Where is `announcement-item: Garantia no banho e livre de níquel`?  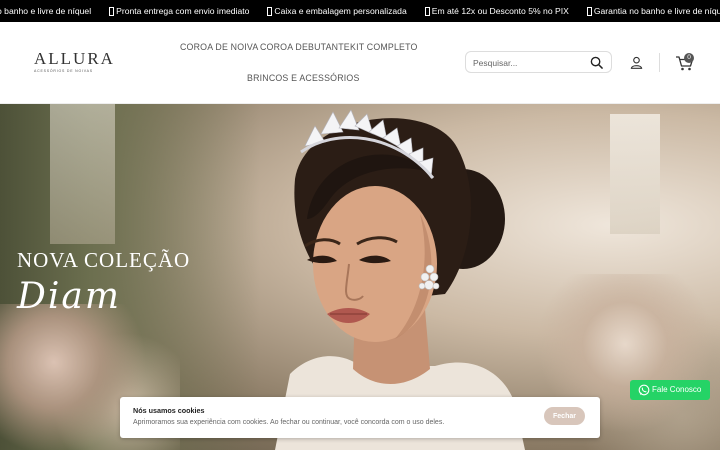
announcement-item: Garantia no banho e livre de níquel is located at coordinates (653, 11).